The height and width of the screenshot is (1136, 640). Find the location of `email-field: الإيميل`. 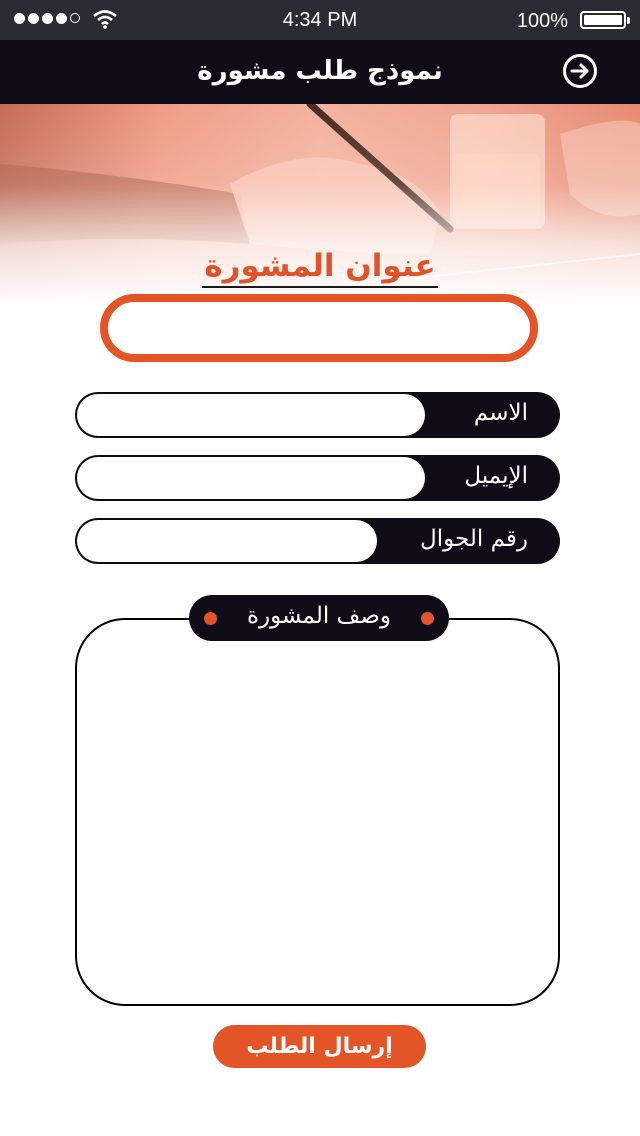

email-field: الإيميل is located at coordinates (317, 478).